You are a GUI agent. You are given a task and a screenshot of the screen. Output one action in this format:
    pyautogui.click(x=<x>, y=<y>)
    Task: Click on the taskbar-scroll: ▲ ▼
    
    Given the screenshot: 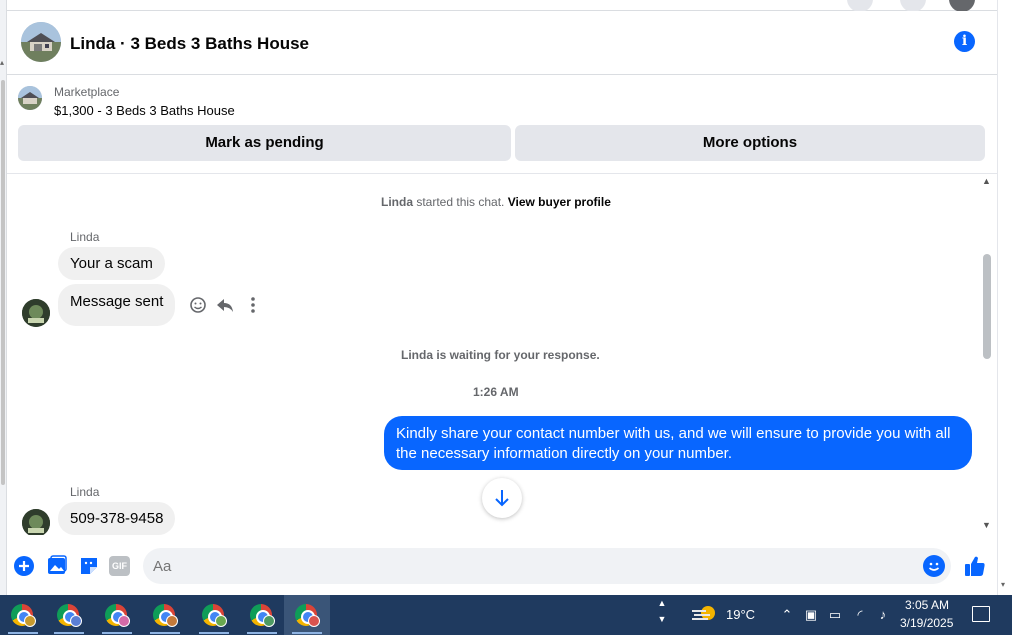 What is the action you would take?
    pyautogui.click(x=662, y=615)
    